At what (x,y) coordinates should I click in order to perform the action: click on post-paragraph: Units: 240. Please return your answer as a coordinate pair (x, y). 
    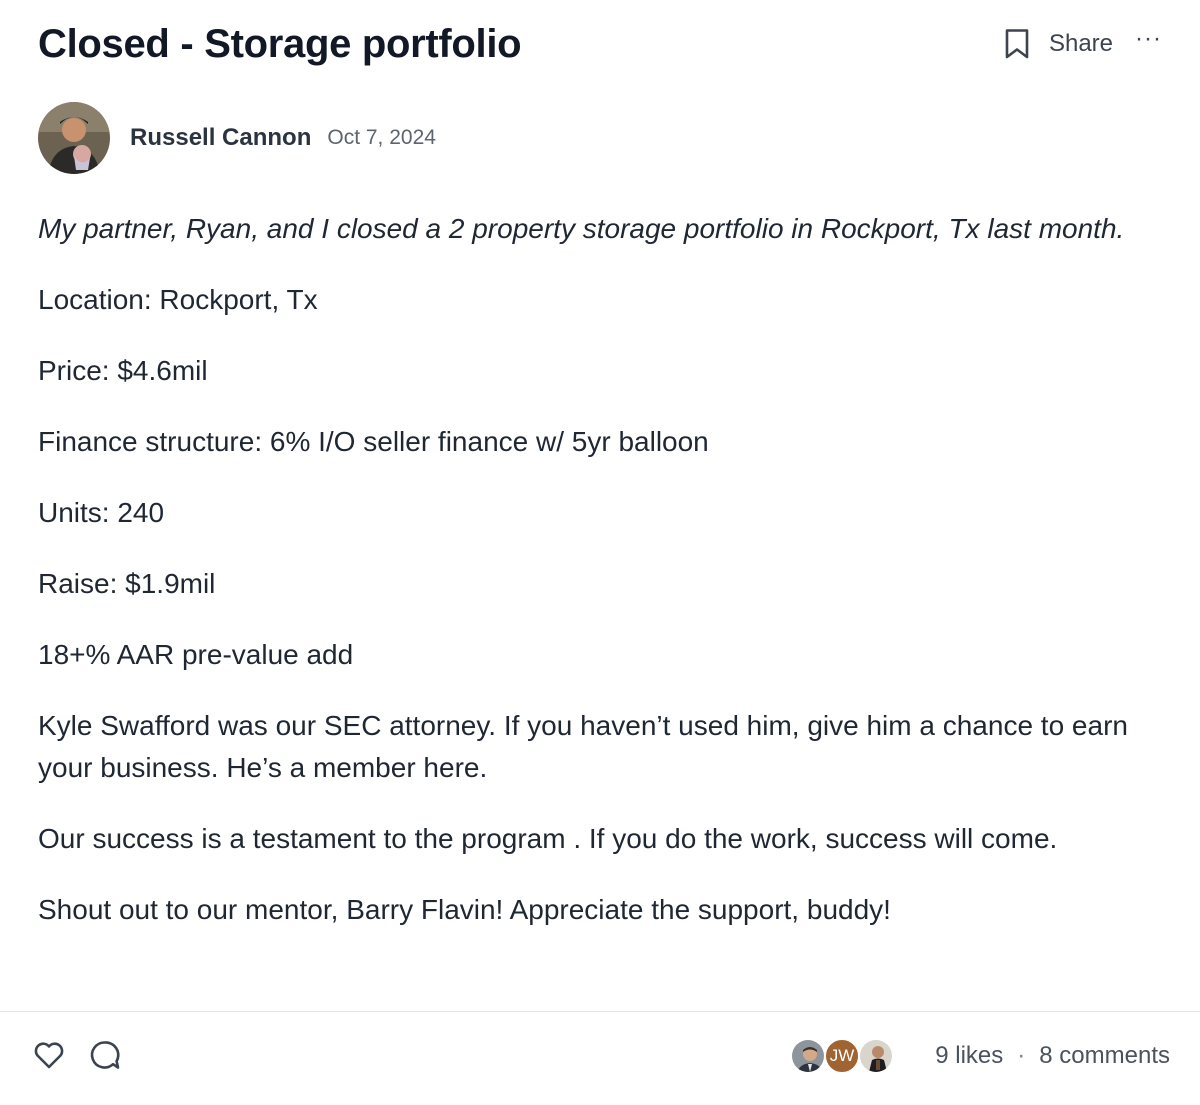
    Looking at the image, I should click on (101, 512).